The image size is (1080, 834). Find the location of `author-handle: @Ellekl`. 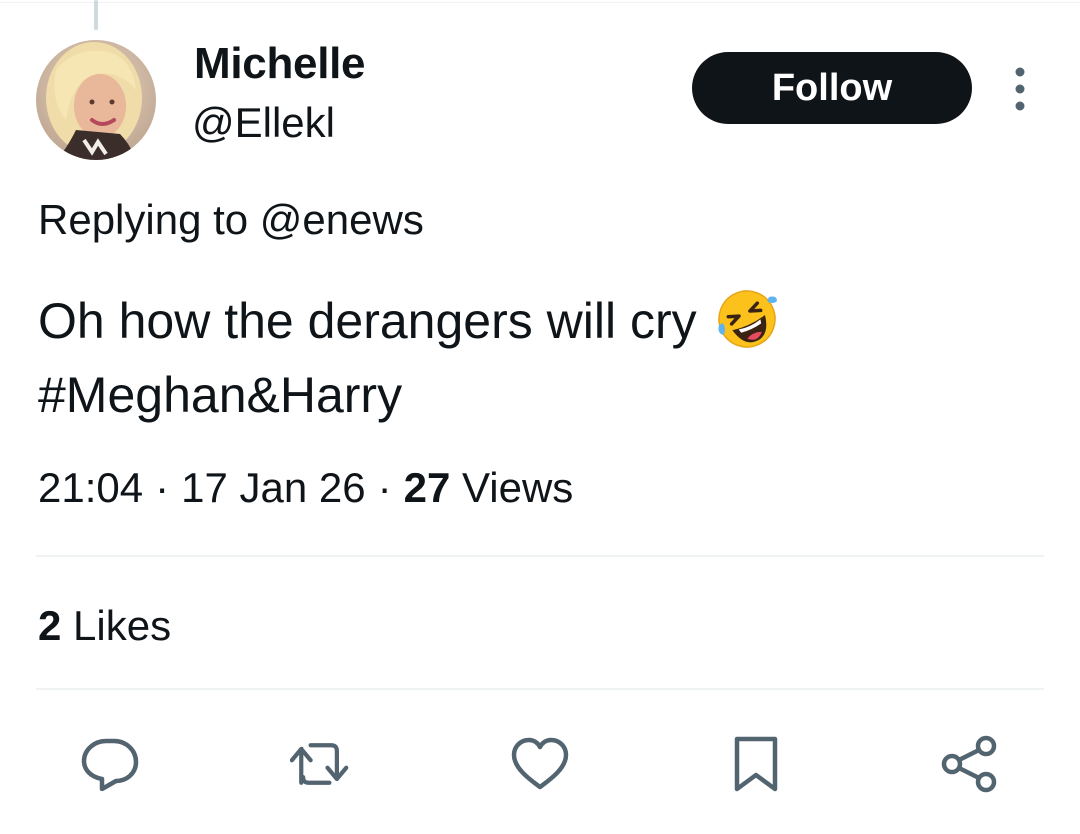

author-handle: @Ellekl is located at coordinates (263, 123).